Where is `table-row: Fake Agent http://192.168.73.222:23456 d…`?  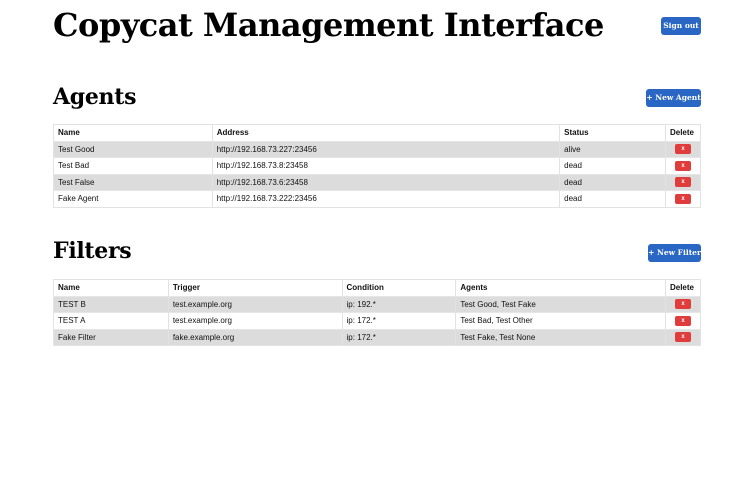
table-row: Fake Agent http://192.168.73.222:23456 d… is located at coordinates (377, 198).